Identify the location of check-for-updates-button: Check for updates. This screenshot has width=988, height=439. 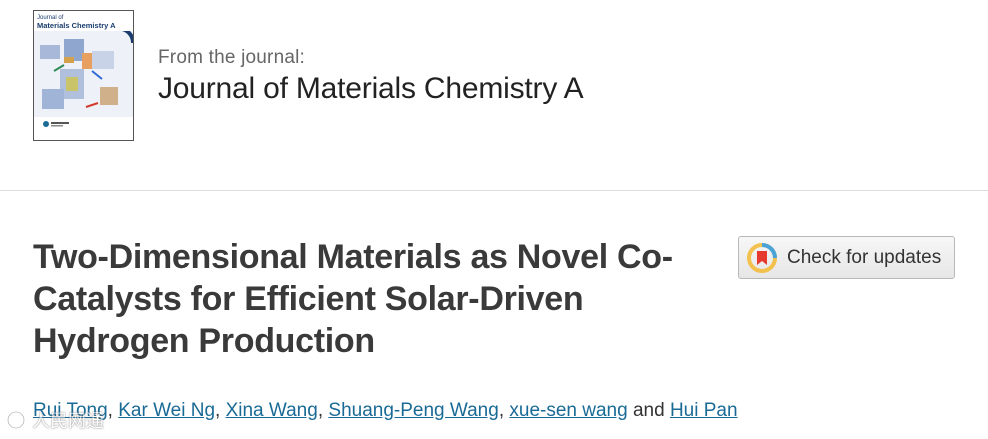
(846, 257).